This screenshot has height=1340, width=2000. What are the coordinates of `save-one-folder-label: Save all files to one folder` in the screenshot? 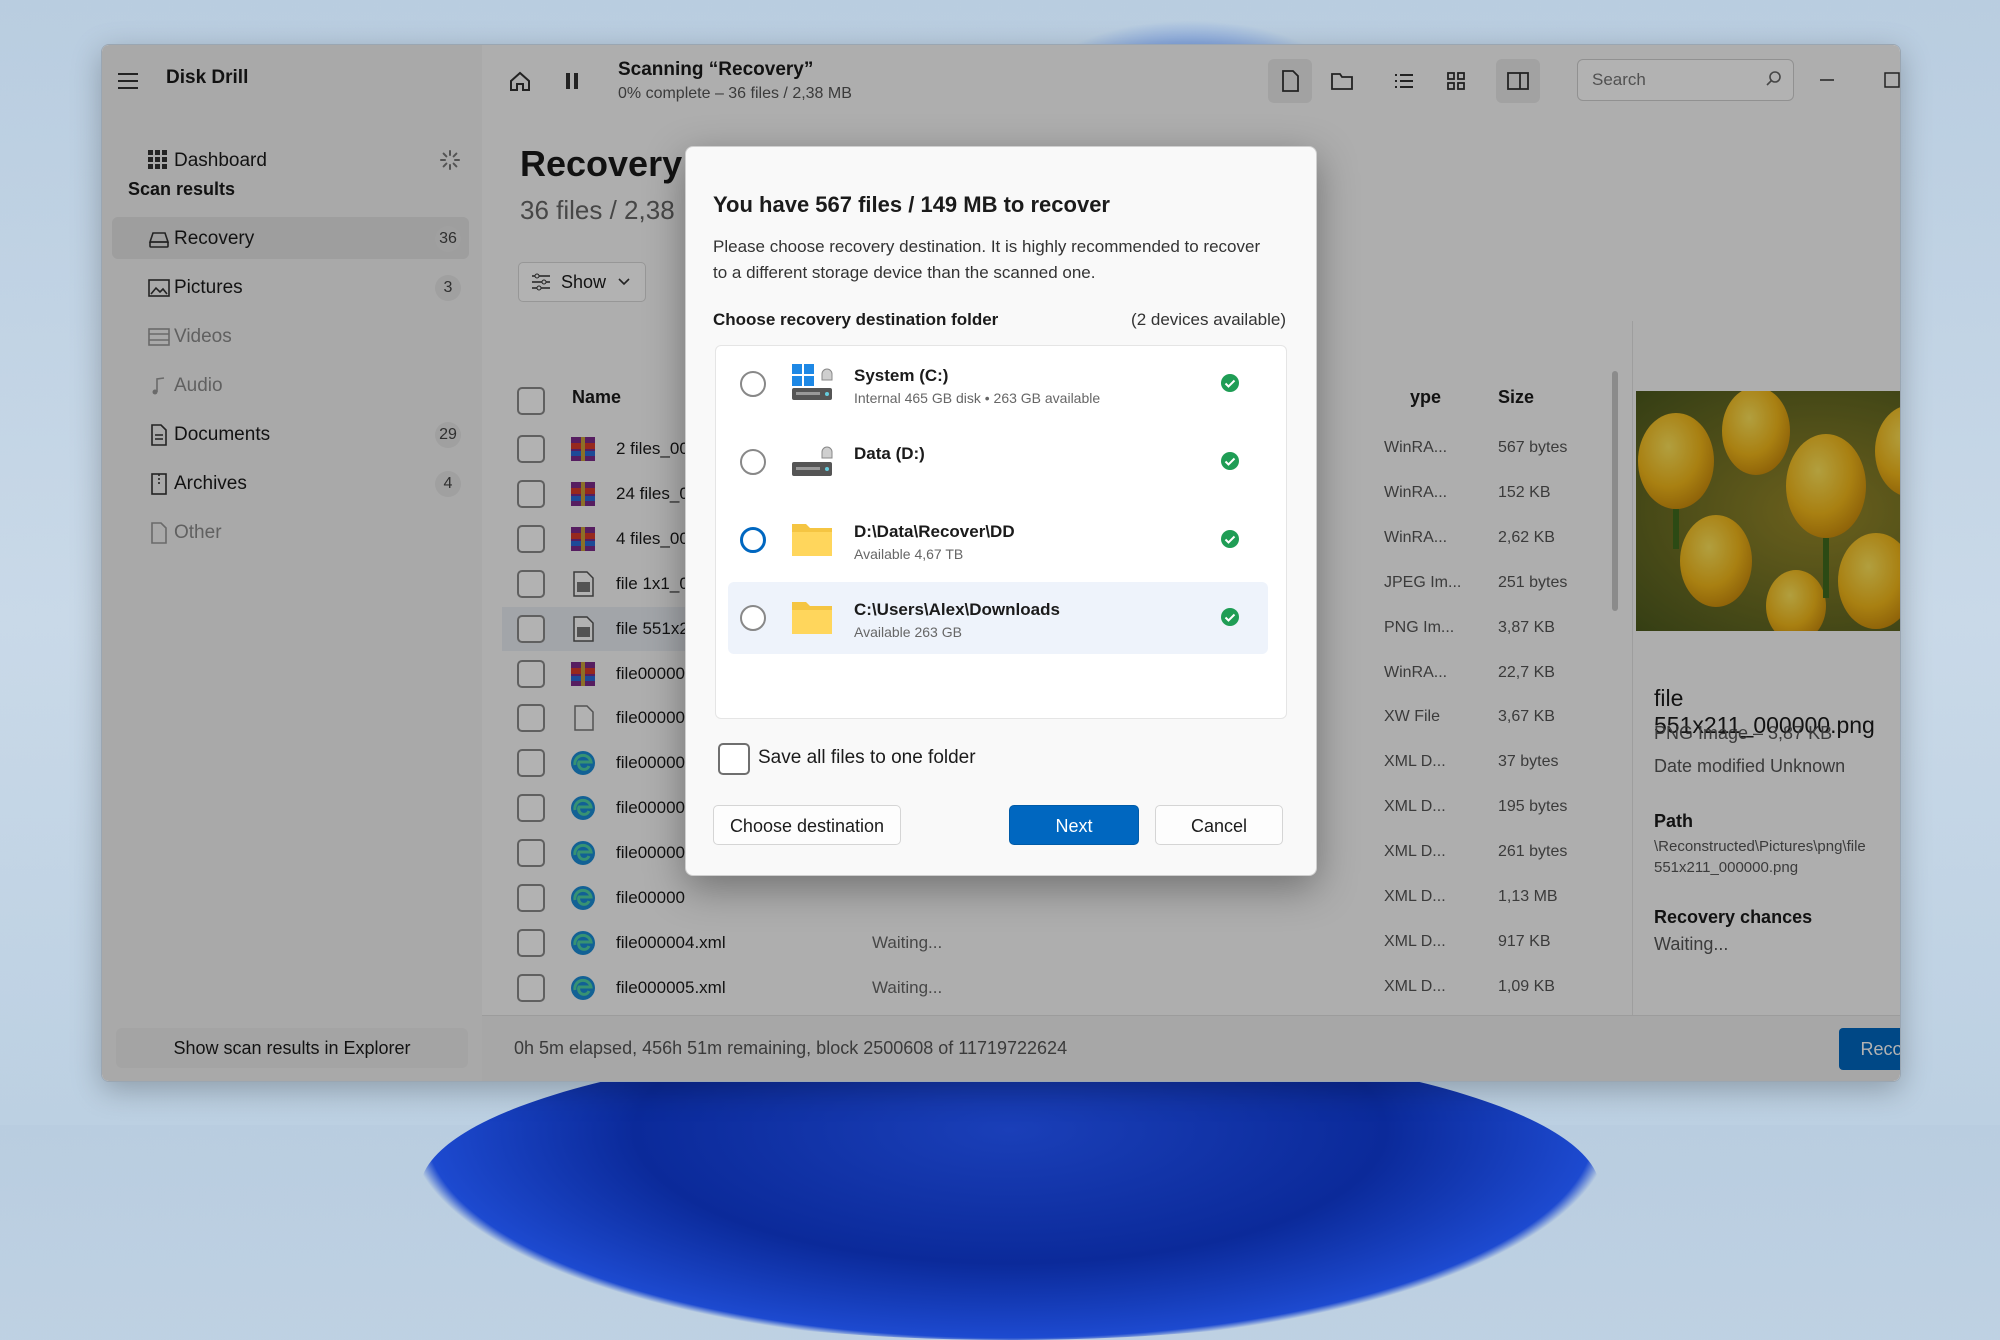 It's located at (867, 758).